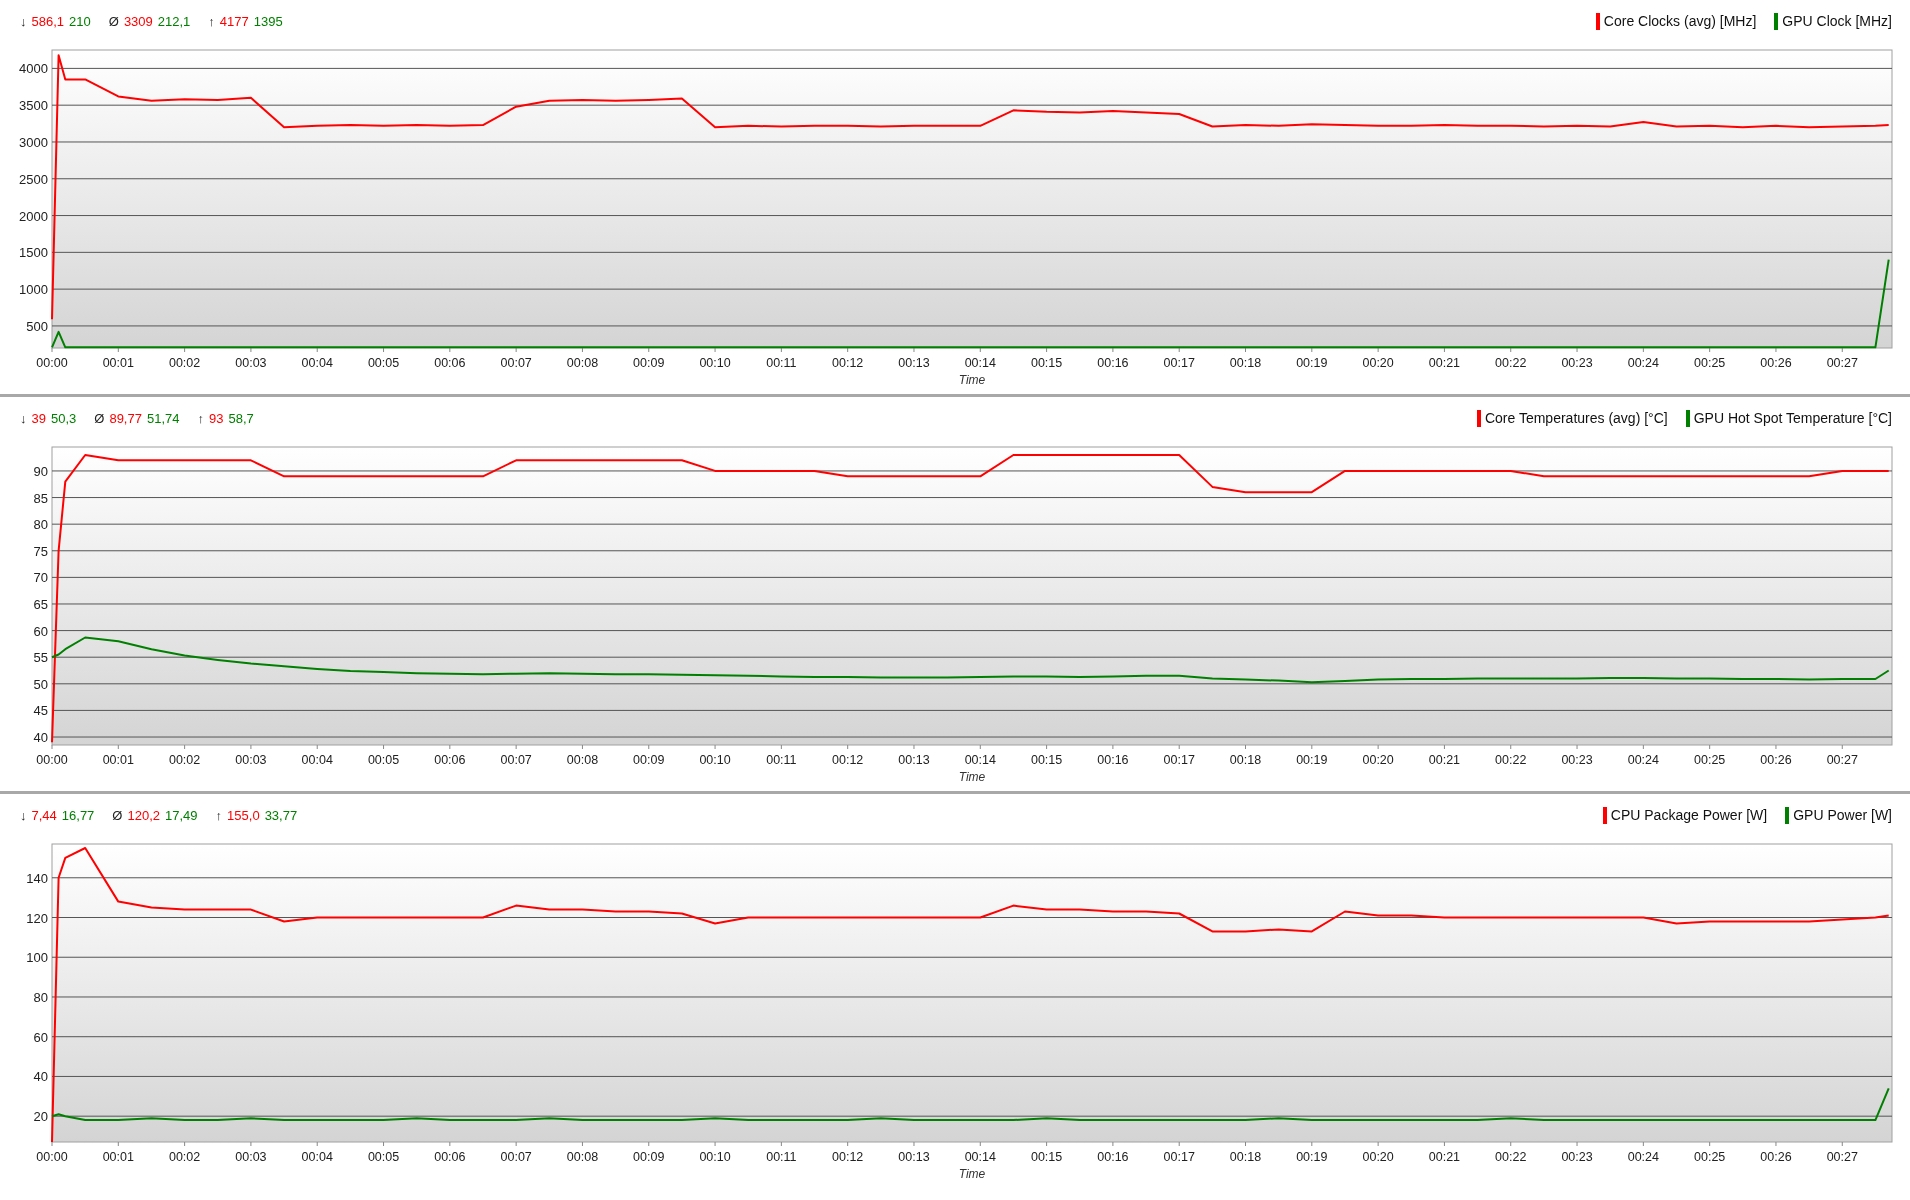  I want to click on stat-value: 4177, so click(234, 21).